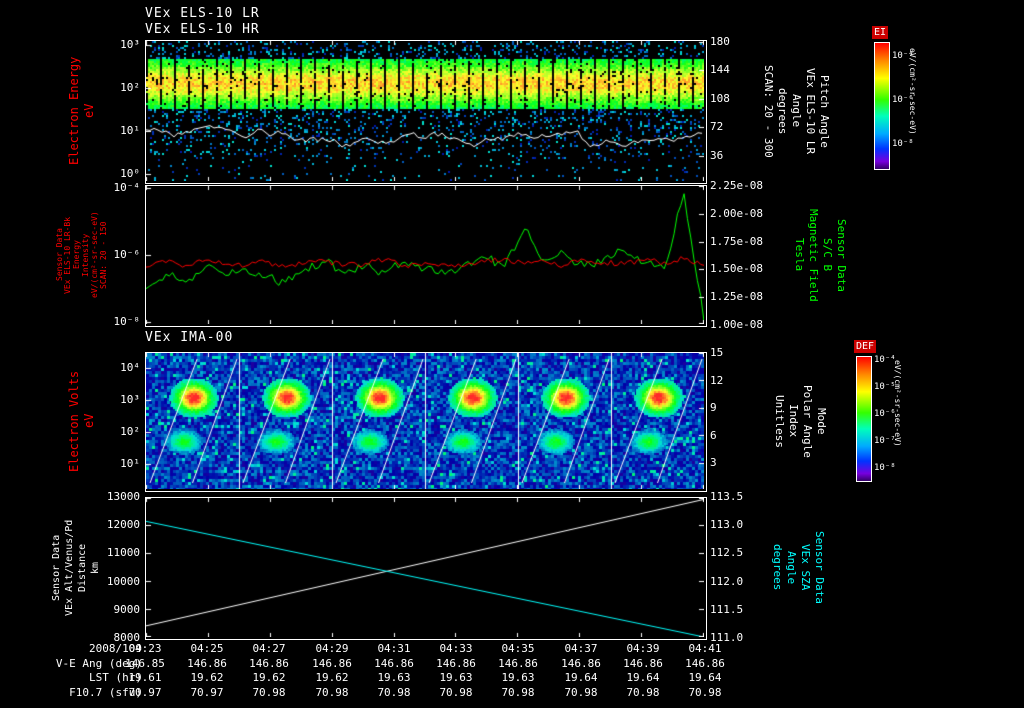  Describe the element at coordinates (720, 69) in the screenshot. I see `els-y2-tick-label: 144` at that location.